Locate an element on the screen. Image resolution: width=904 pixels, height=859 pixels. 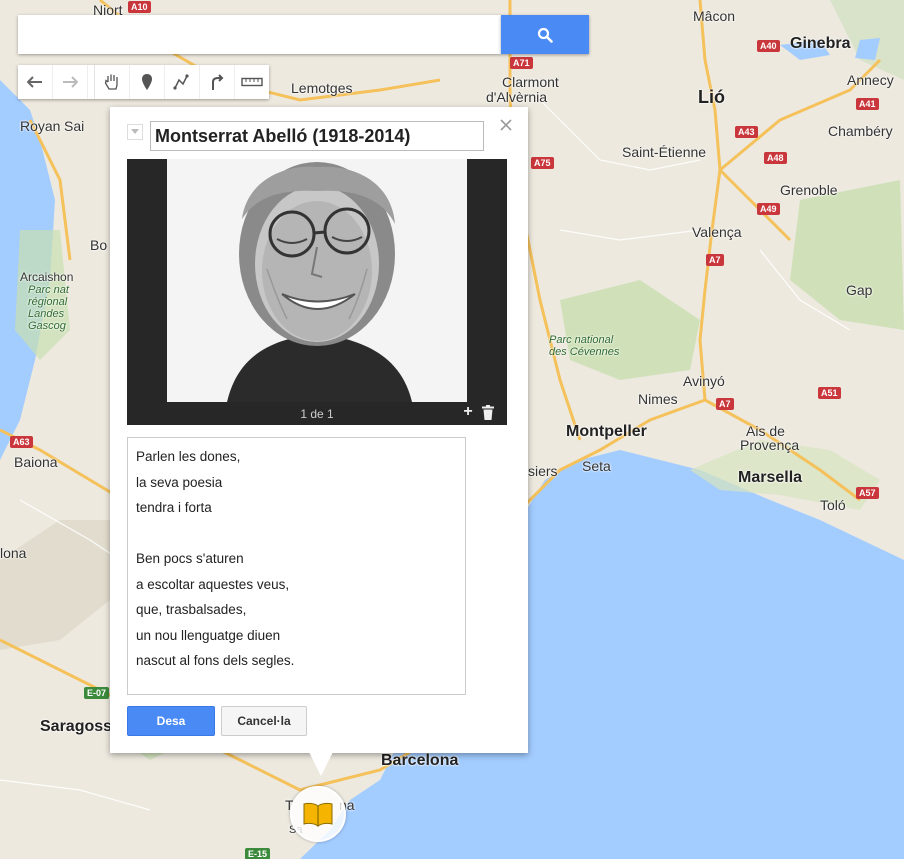
search-button is located at coordinates (545, 34).